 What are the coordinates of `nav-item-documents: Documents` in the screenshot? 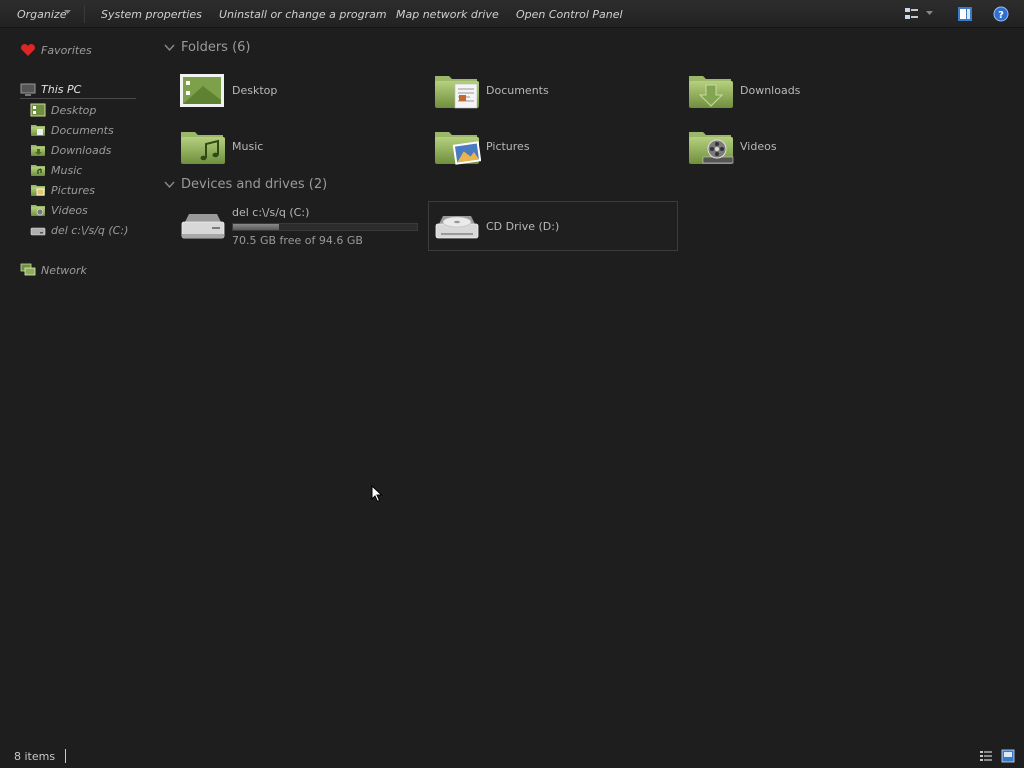 It's located at (72, 130).